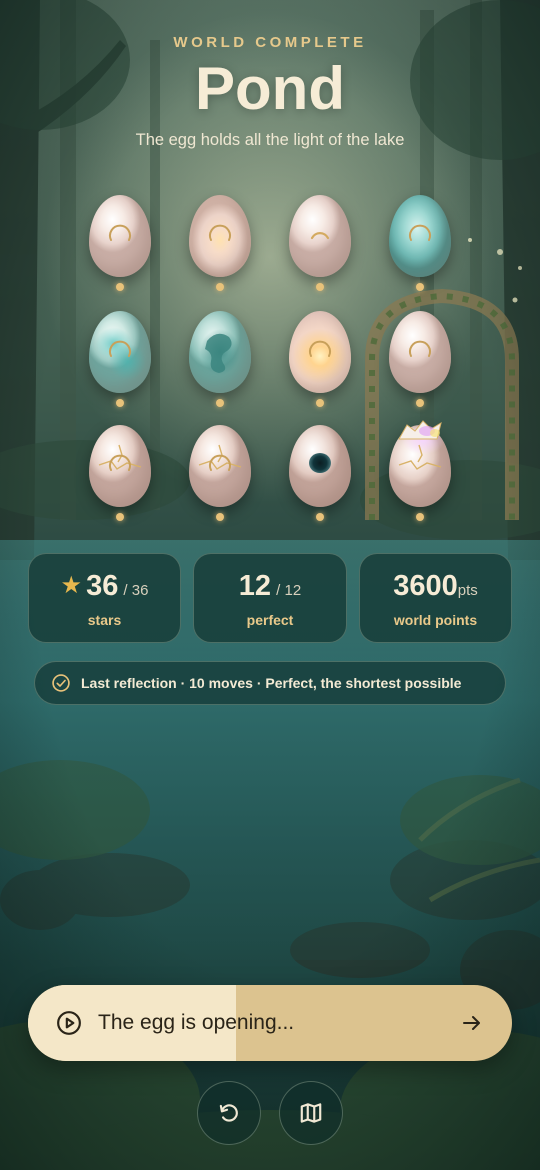  I want to click on perfect-total: / 12, so click(289, 590).